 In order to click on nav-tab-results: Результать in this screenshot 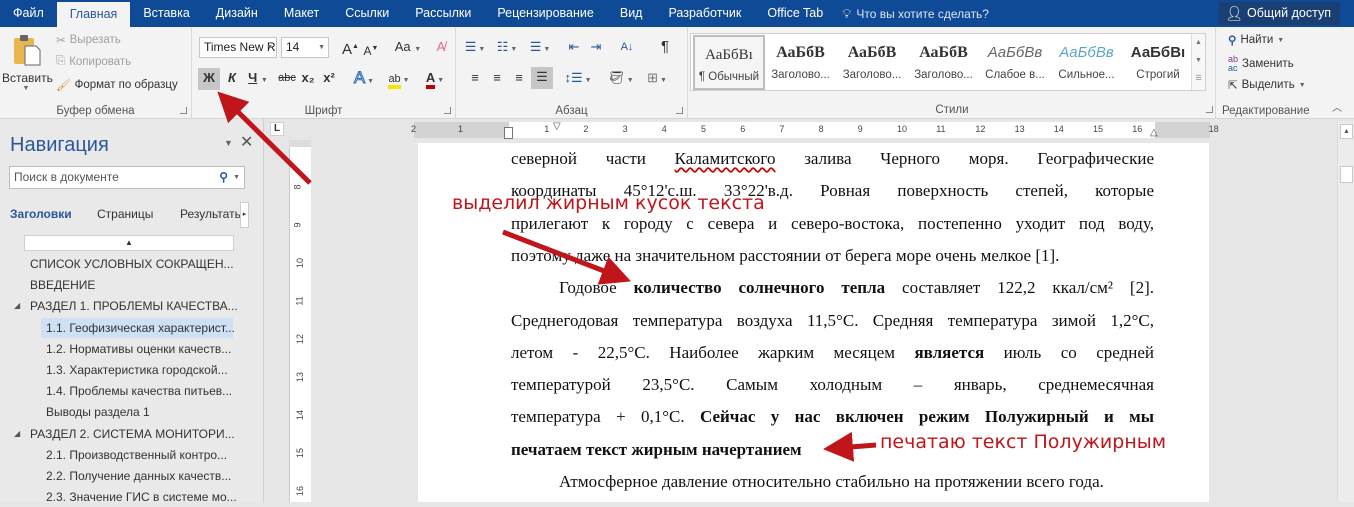, I will do `click(210, 214)`.